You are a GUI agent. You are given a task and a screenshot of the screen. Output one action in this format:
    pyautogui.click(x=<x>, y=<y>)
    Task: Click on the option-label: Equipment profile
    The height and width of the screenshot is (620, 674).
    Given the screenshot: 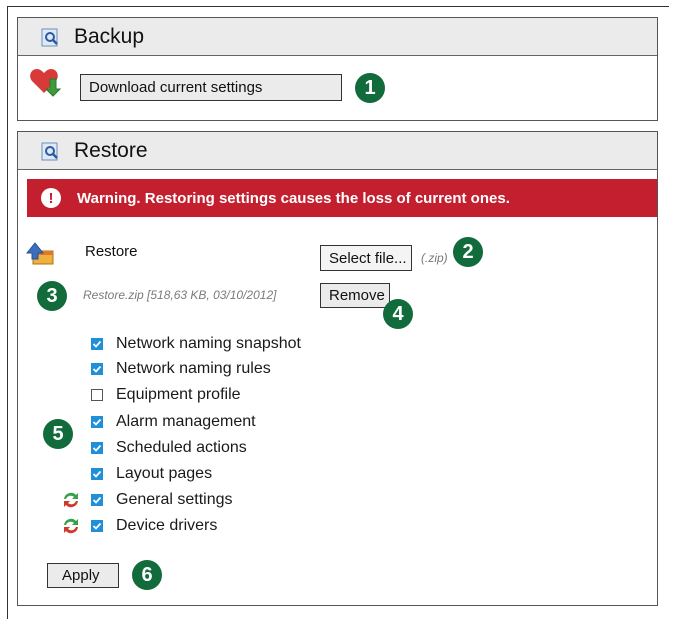 What is the action you would take?
    pyautogui.click(x=178, y=394)
    